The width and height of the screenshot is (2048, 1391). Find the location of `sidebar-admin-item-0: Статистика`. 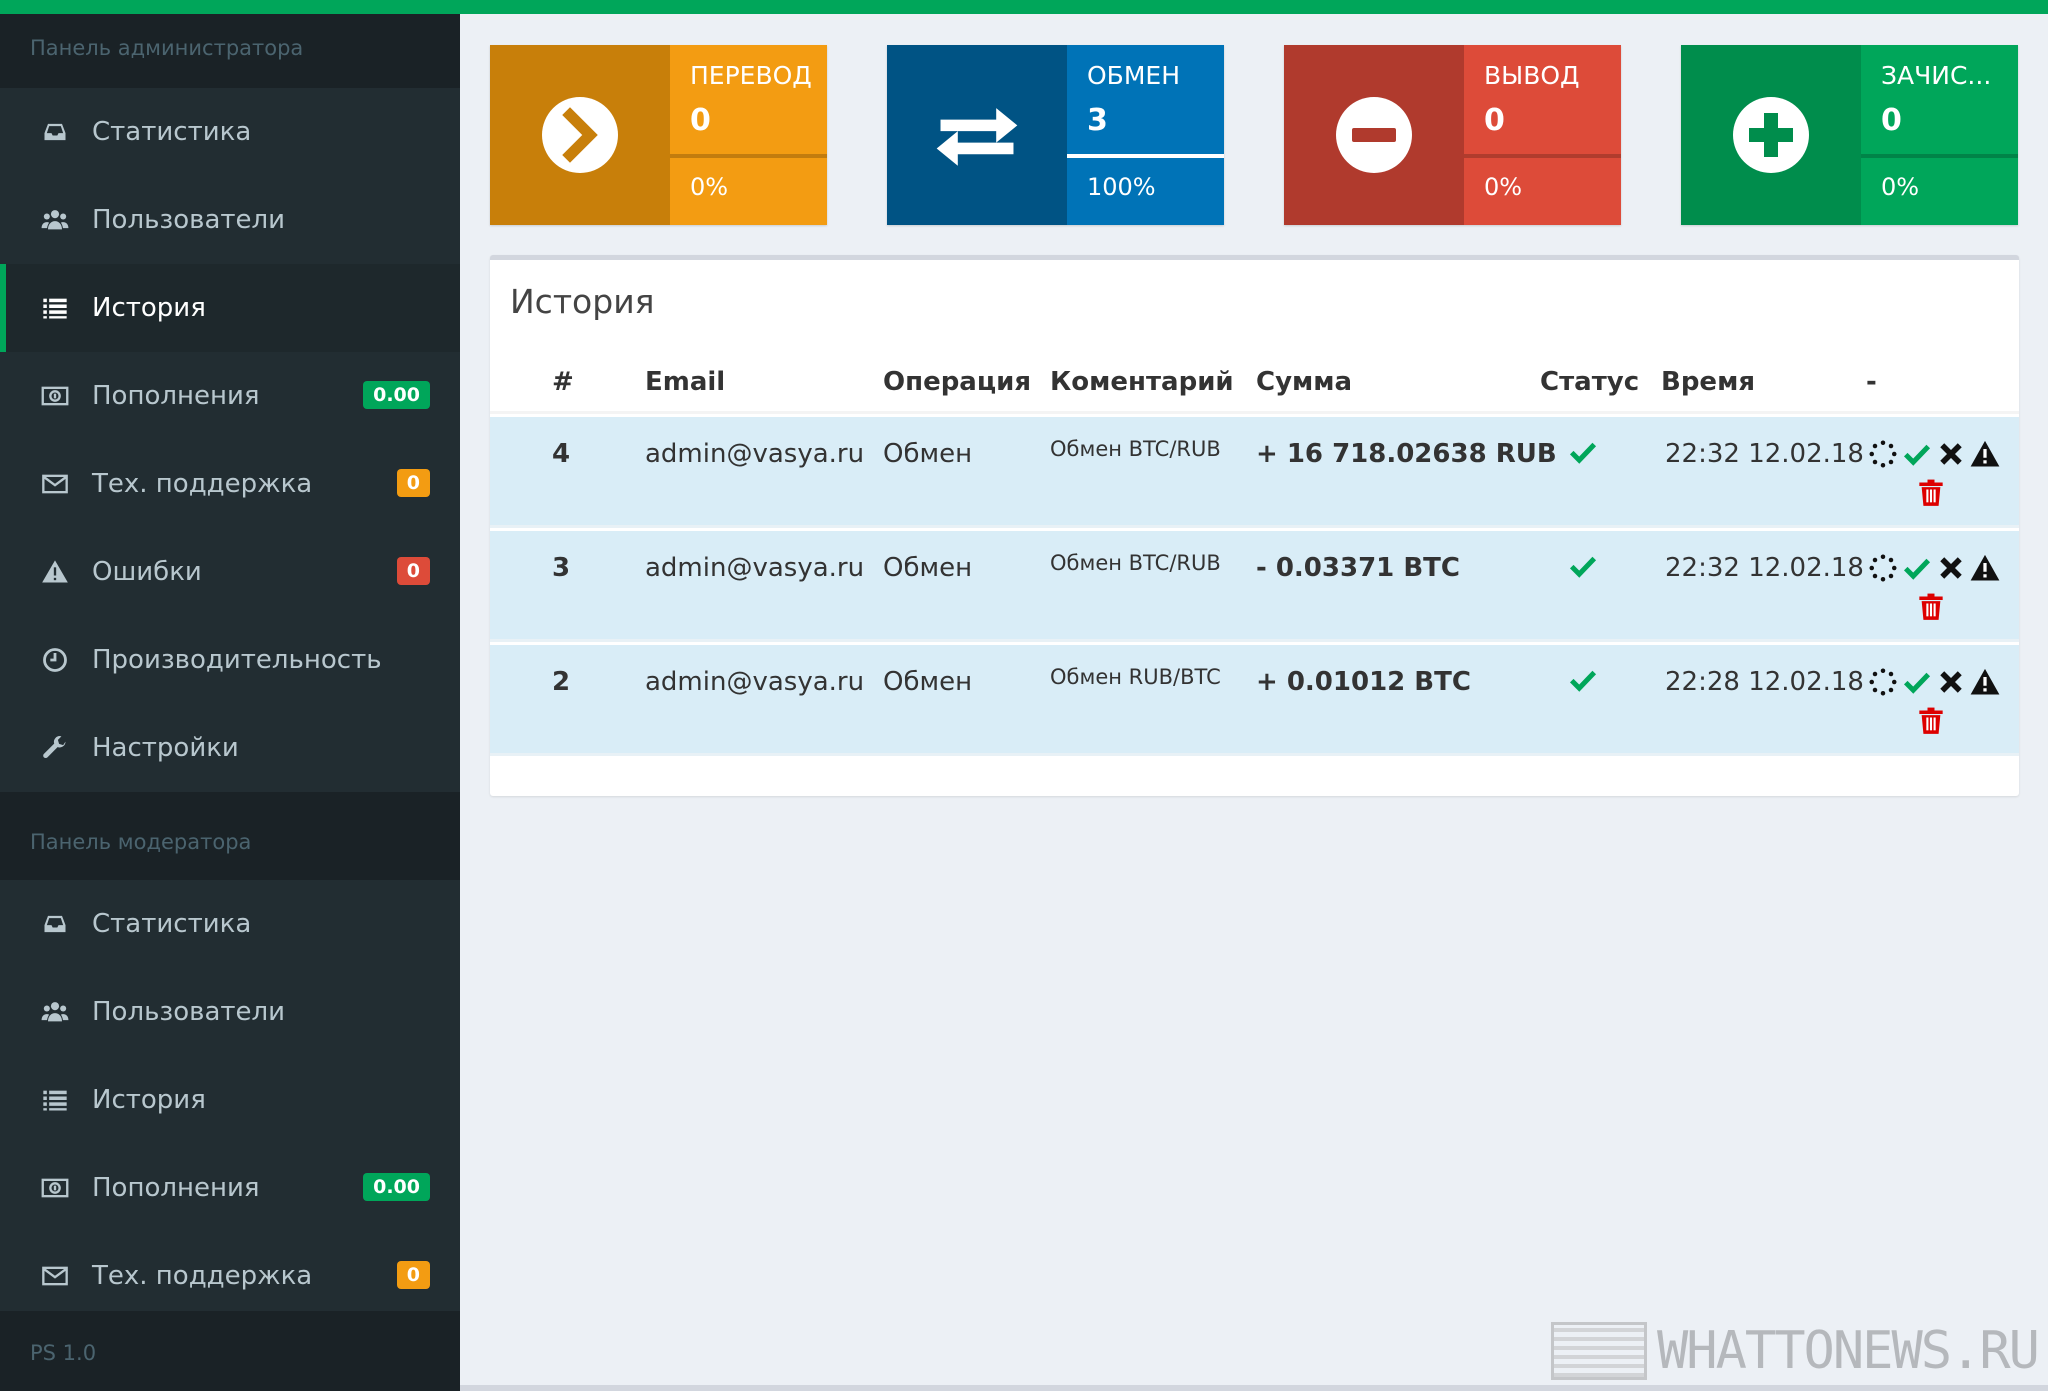

sidebar-admin-item-0: Статистика is located at coordinates (230, 132).